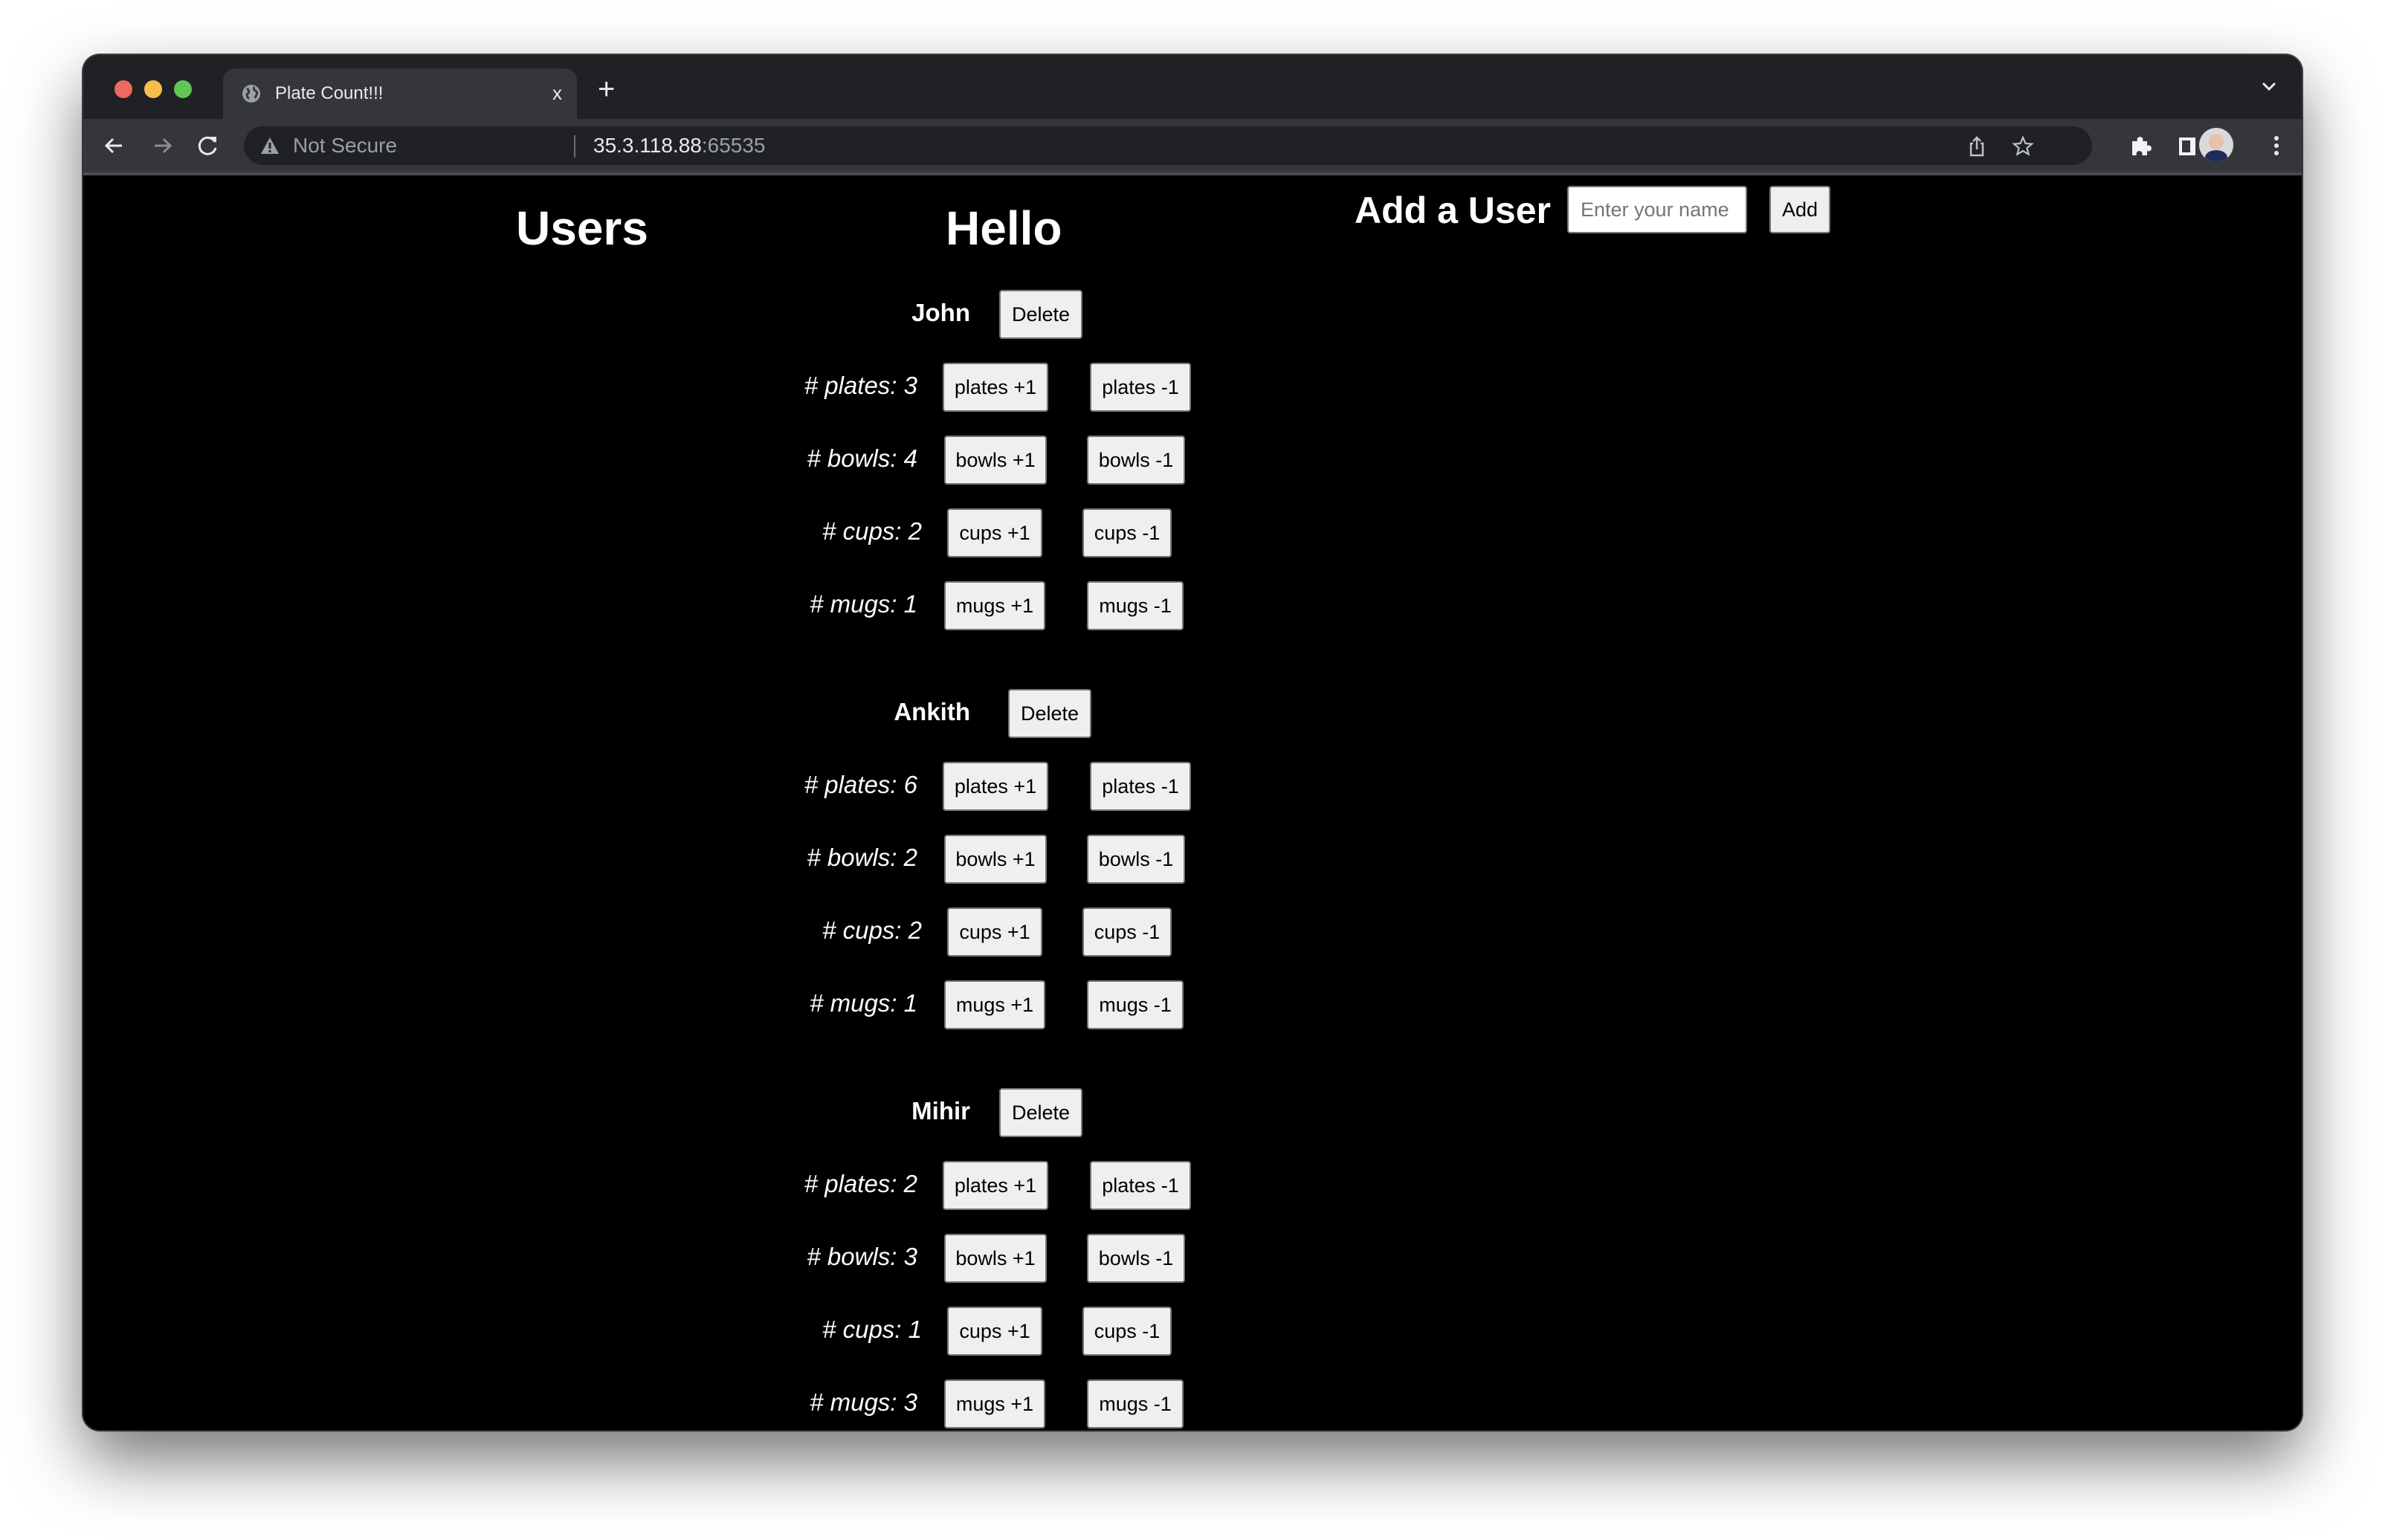  Describe the element at coordinates (162, 145) in the screenshot. I see `forward-arrow-icon` at that location.